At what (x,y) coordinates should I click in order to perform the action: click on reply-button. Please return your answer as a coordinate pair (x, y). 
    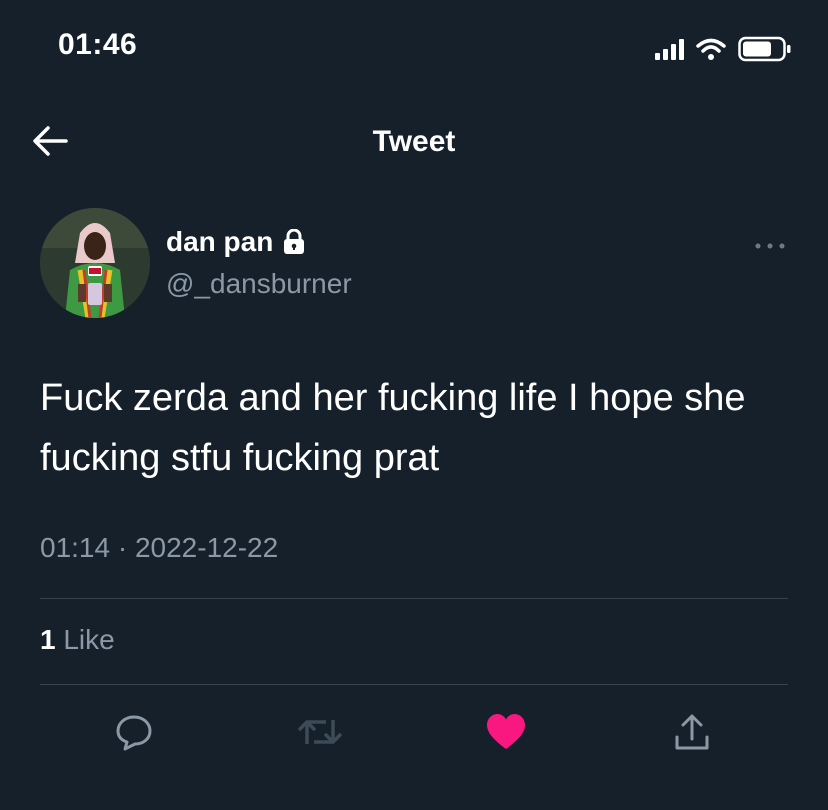
    Looking at the image, I should click on (134, 732).